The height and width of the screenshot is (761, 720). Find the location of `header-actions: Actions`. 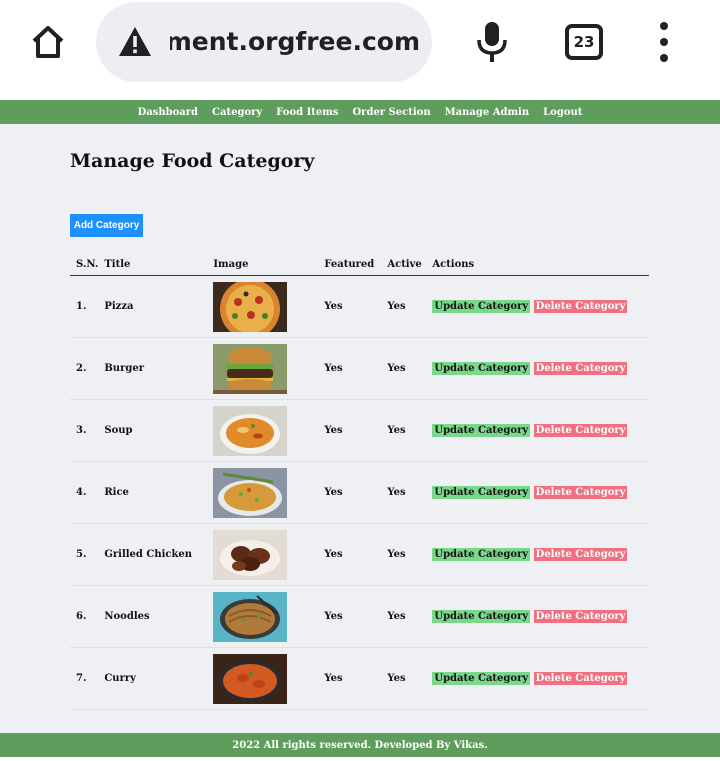

header-actions: Actions is located at coordinates (537, 264).